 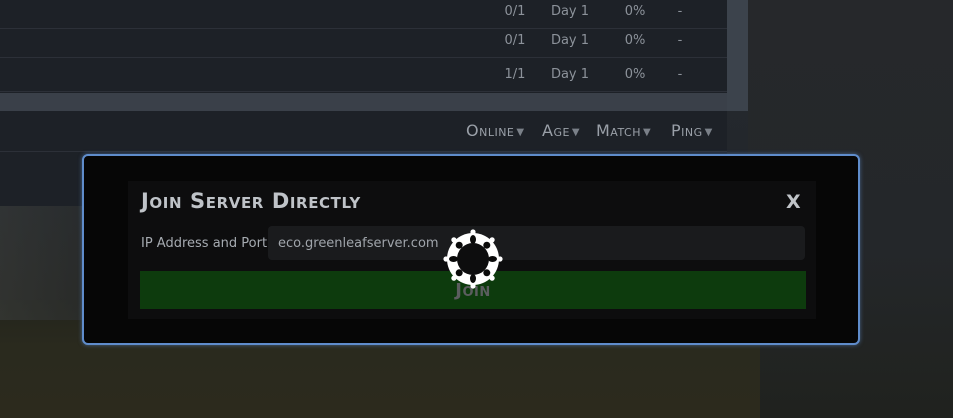 What do you see at coordinates (363, 102) in the screenshot?
I see `list-divider` at bounding box center [363, 102].